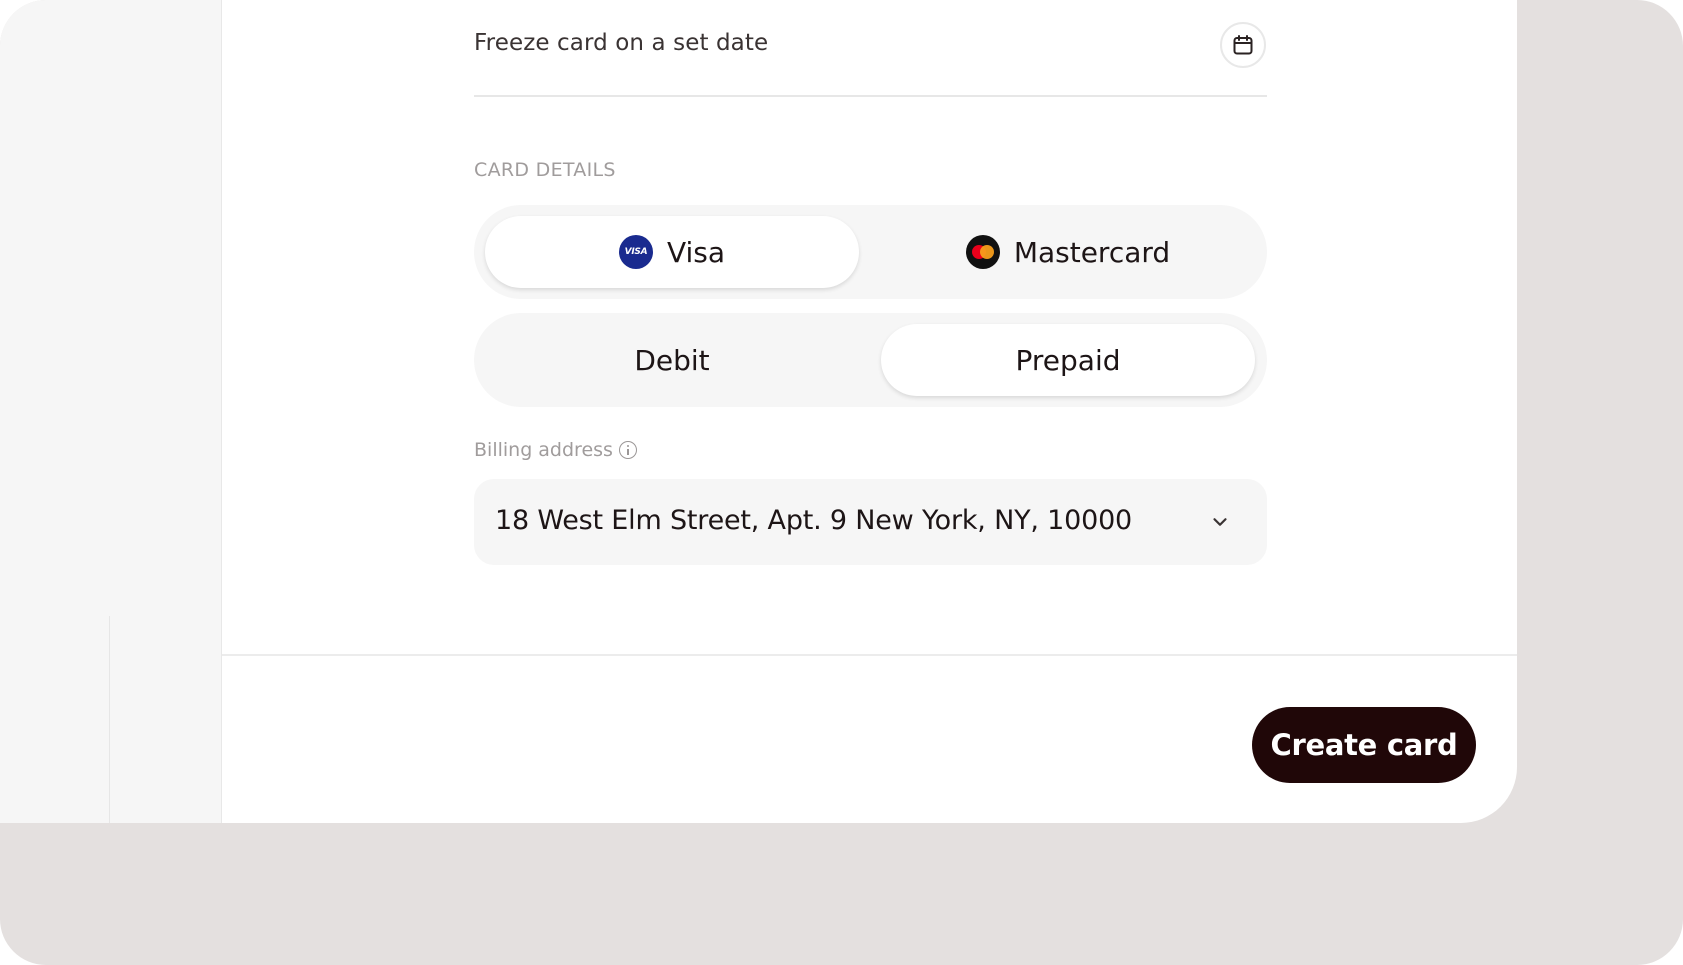 This screenshot has width=1683, height=965. What do you see at coordinates (545, 170) in the screenshot?
I see `card-details-heading: CARD DETAILS` at bounding box center [545, 170].